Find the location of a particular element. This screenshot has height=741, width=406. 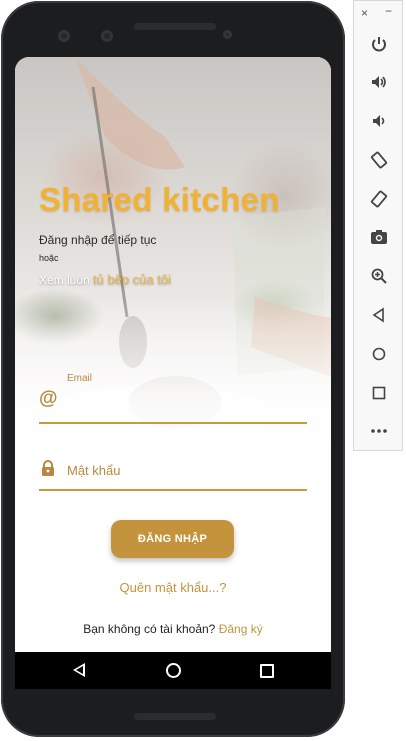

or-text: hoặc is located at coordinates (49, 258).